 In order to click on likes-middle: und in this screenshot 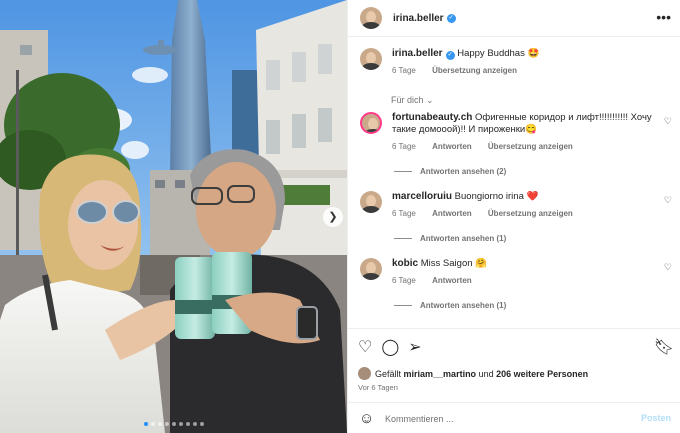, I will do `click(486, 373)`.